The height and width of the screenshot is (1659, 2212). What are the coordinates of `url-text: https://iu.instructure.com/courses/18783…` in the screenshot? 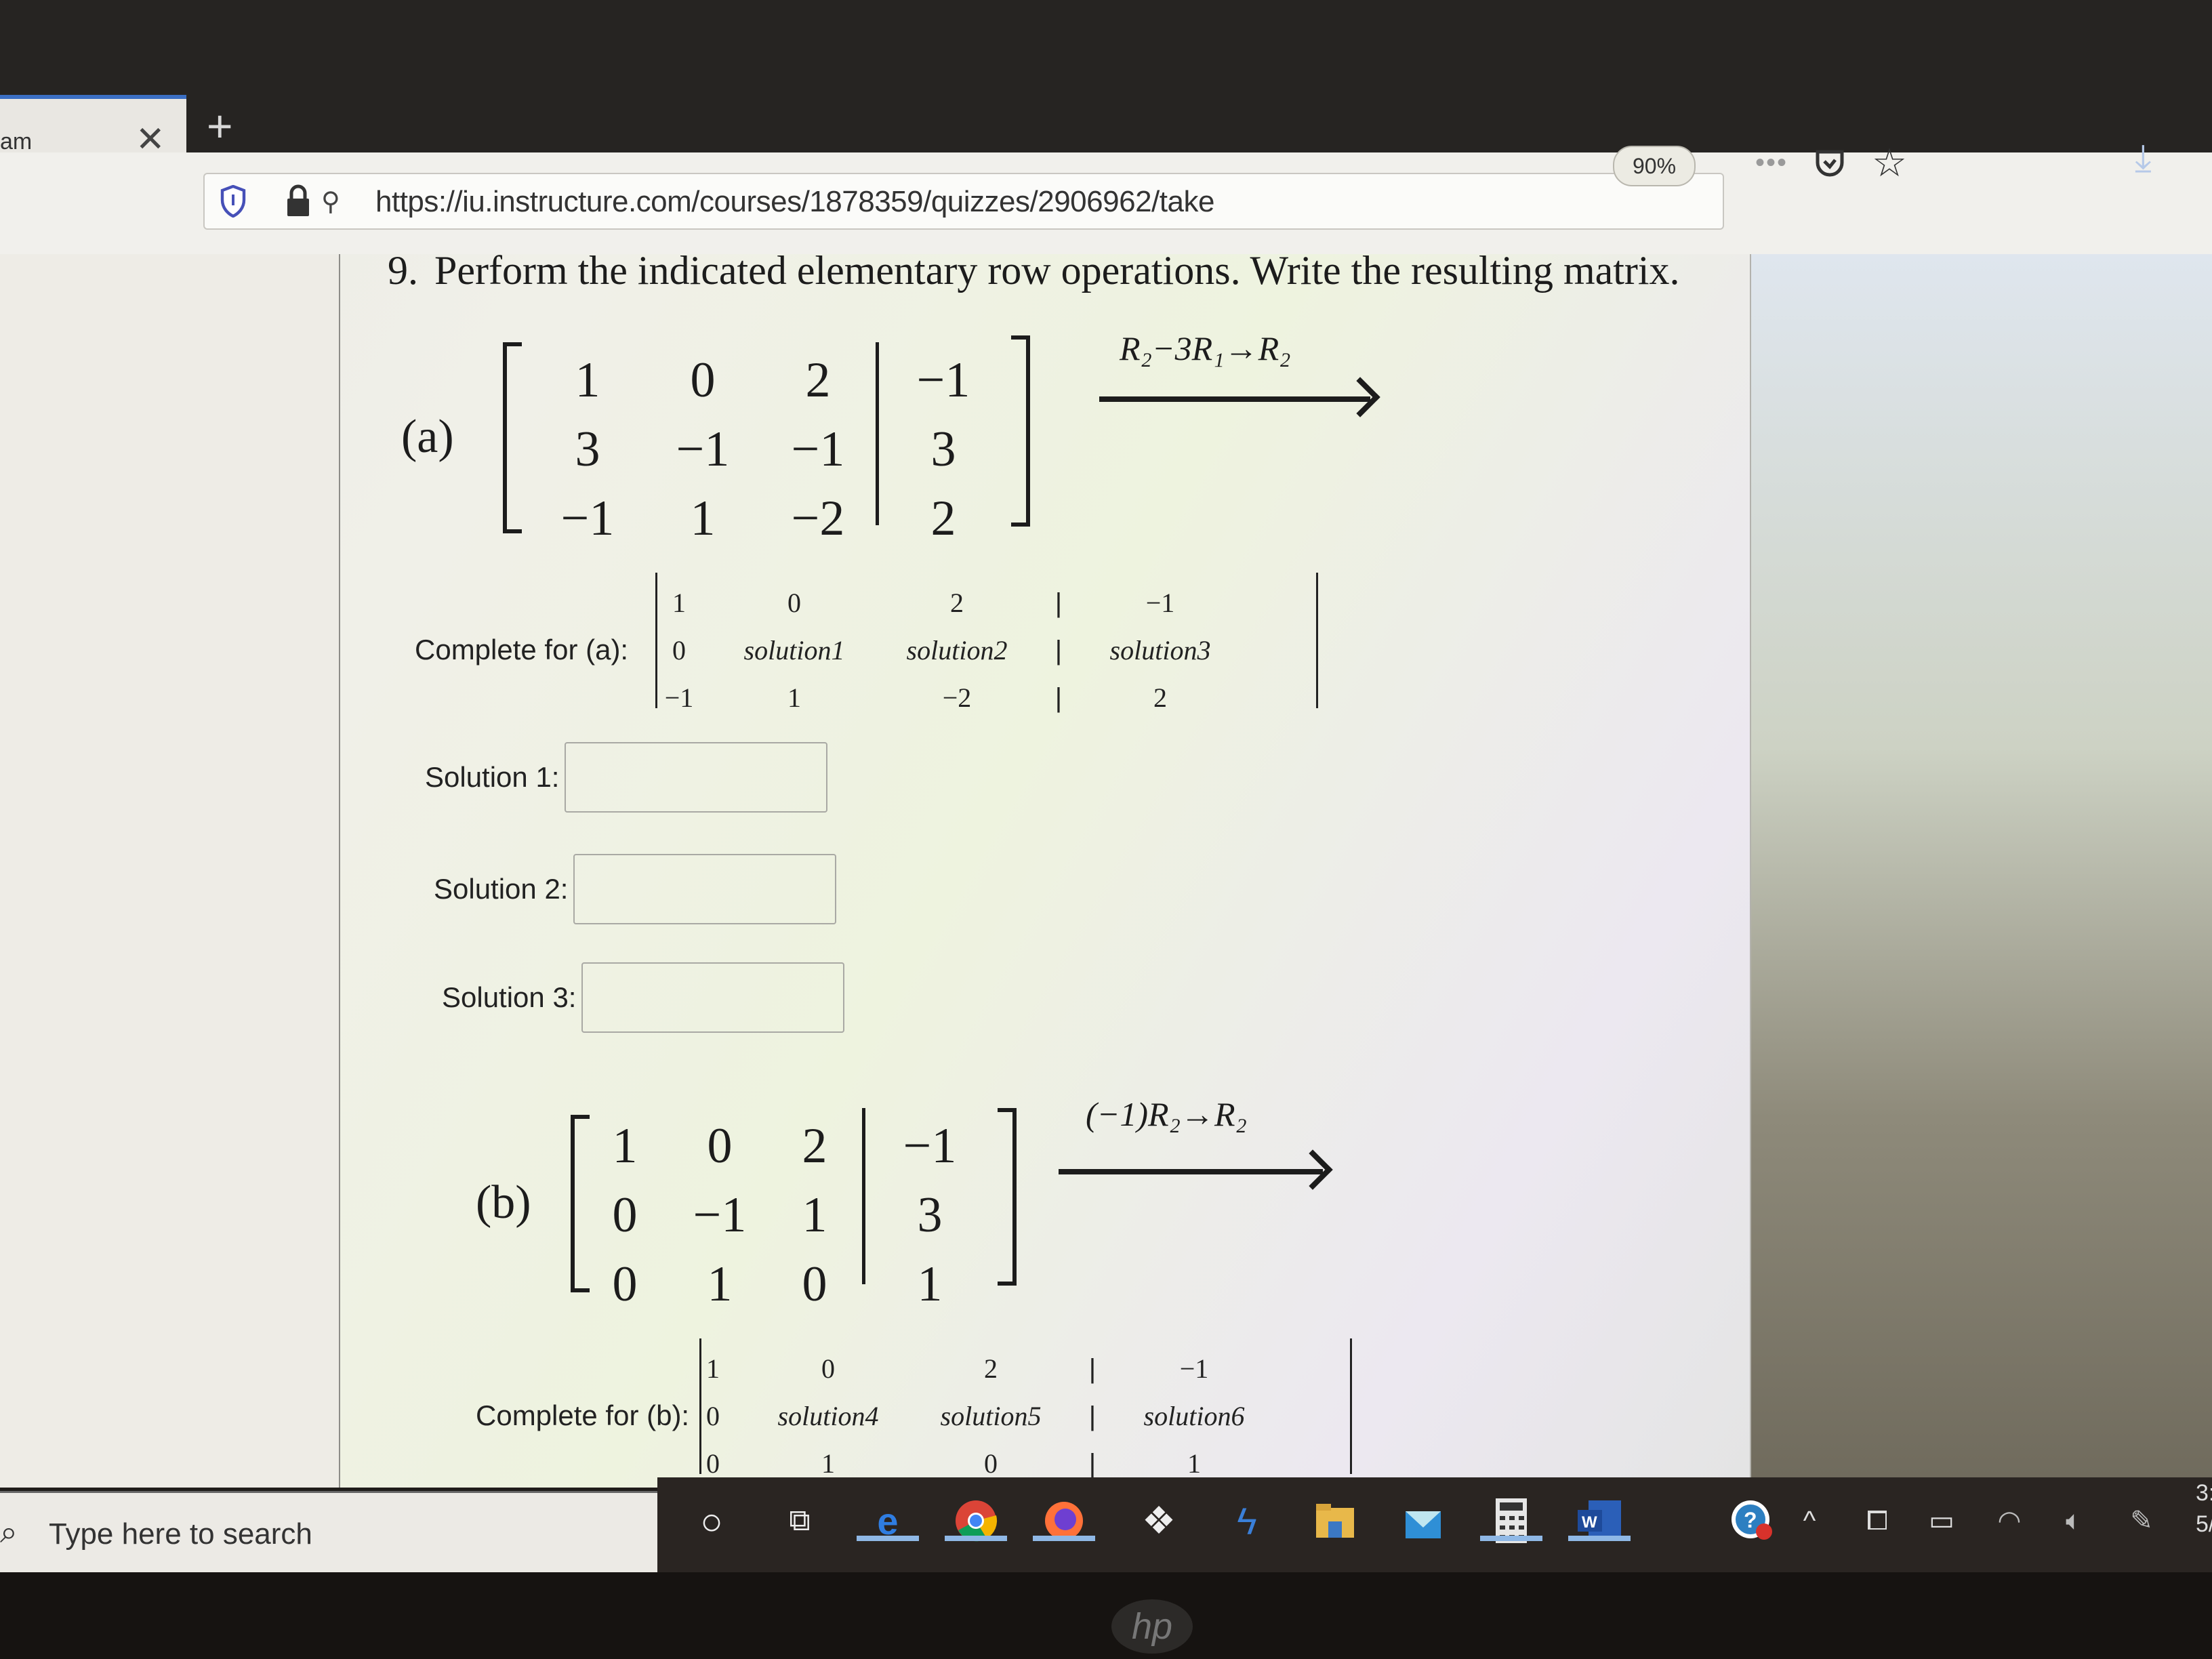 It's located at (795, 202).